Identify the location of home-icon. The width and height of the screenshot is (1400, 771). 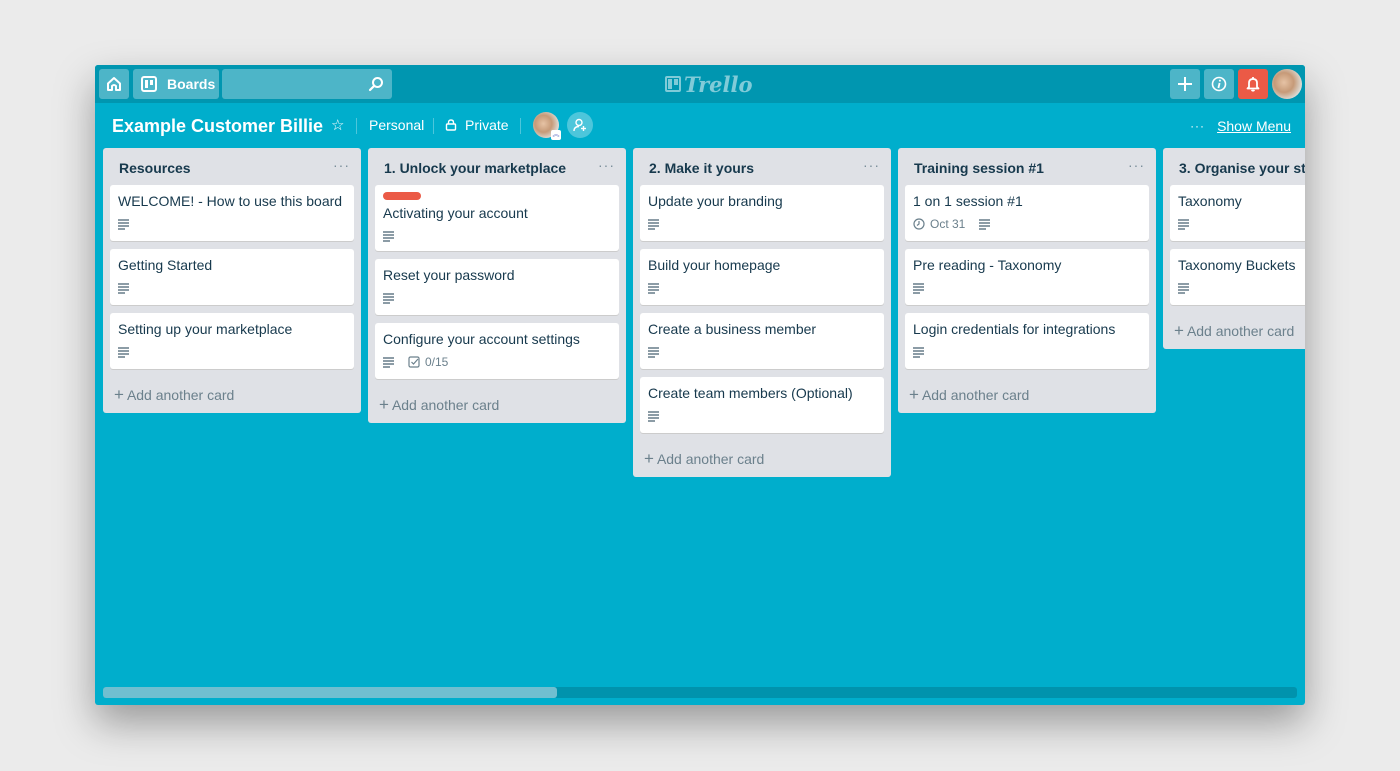
(114, 84).